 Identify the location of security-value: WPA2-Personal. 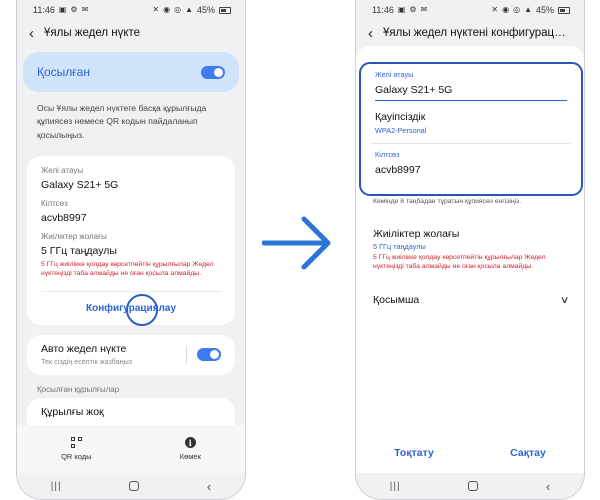
(401, 130).